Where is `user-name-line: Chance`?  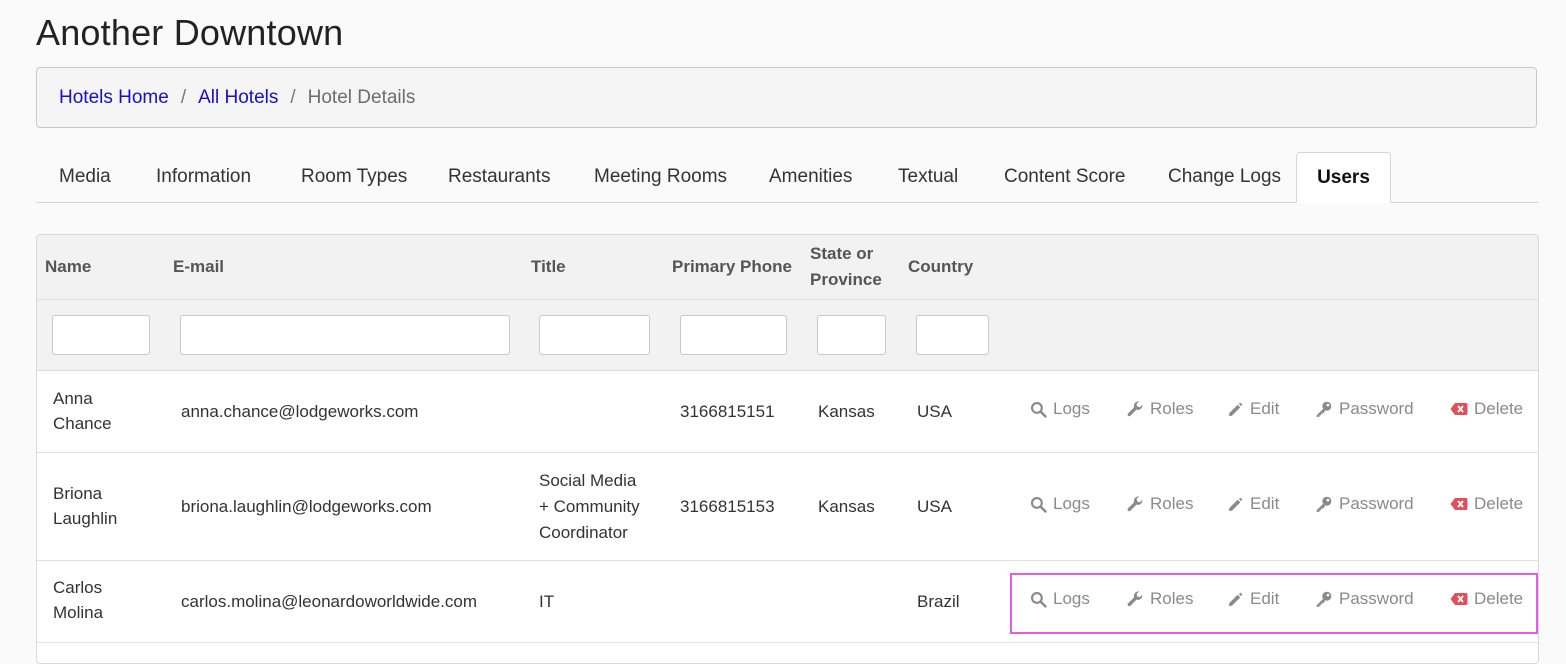 user-name-line: Chance is located at coordinates (82, 423).